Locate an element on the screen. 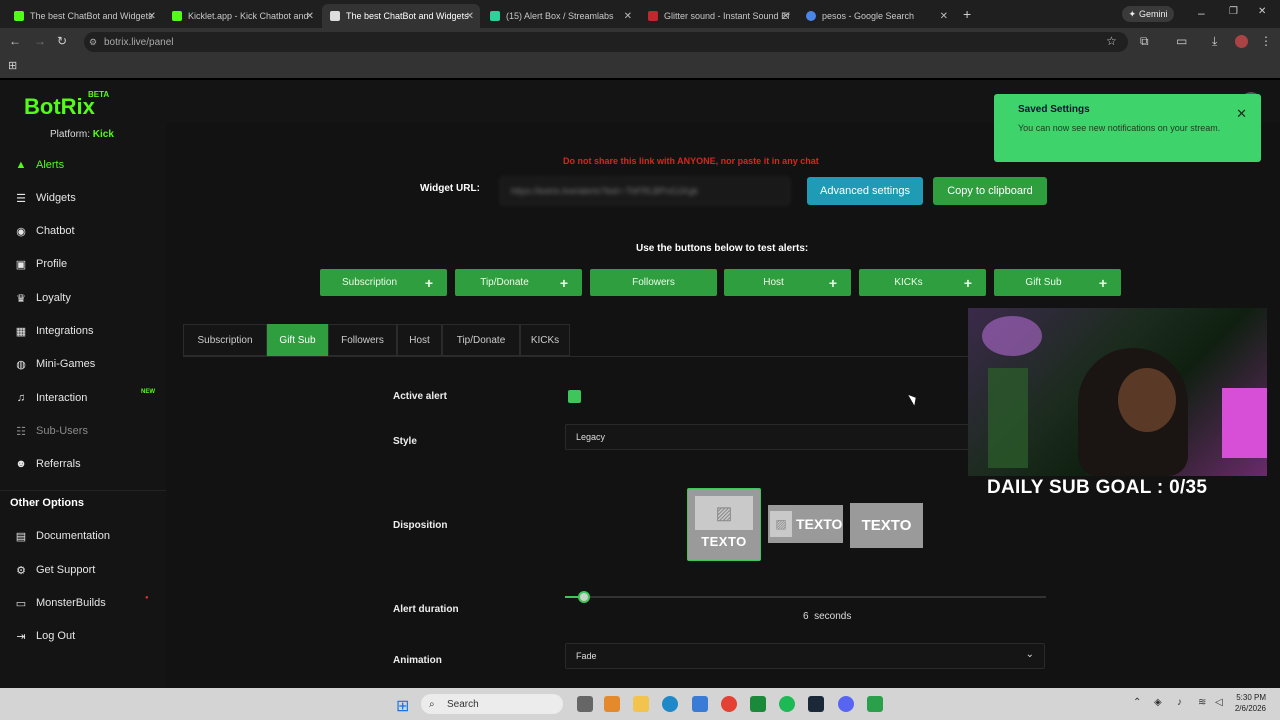 This screenshot has height=720, width=1280. sidebar-item-get-support: ⚙ Get Support is located at coordinates (54, 570).